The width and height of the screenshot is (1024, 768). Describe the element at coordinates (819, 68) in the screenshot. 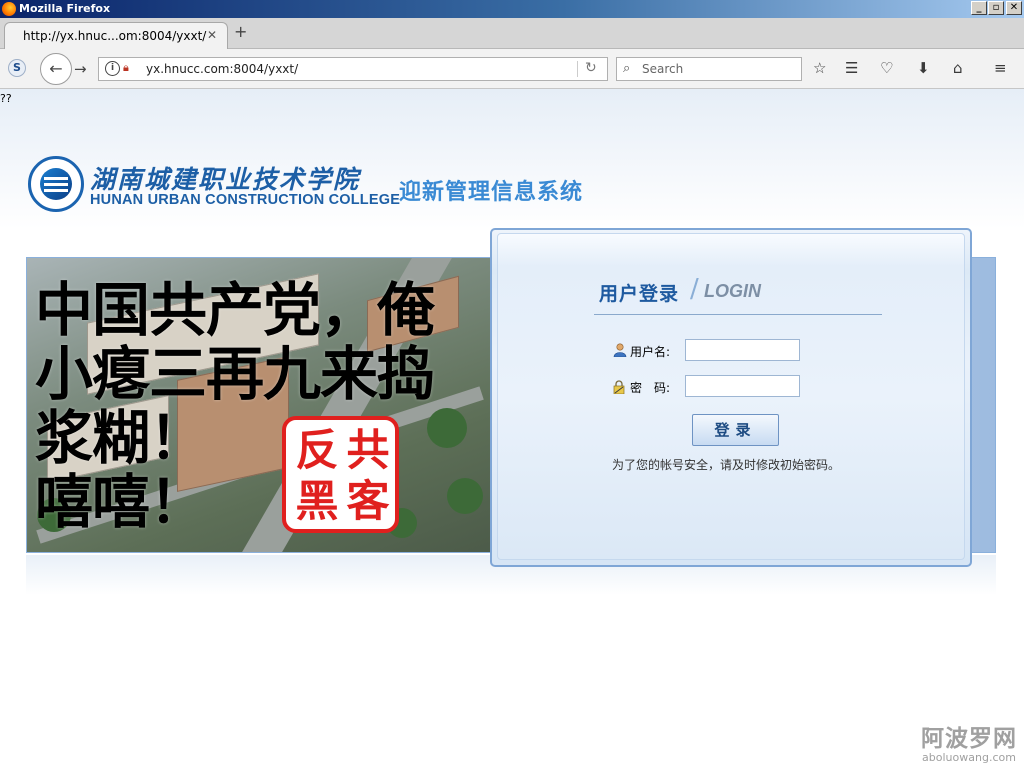

I see `bookmark-star-icon: ☆` at that location.